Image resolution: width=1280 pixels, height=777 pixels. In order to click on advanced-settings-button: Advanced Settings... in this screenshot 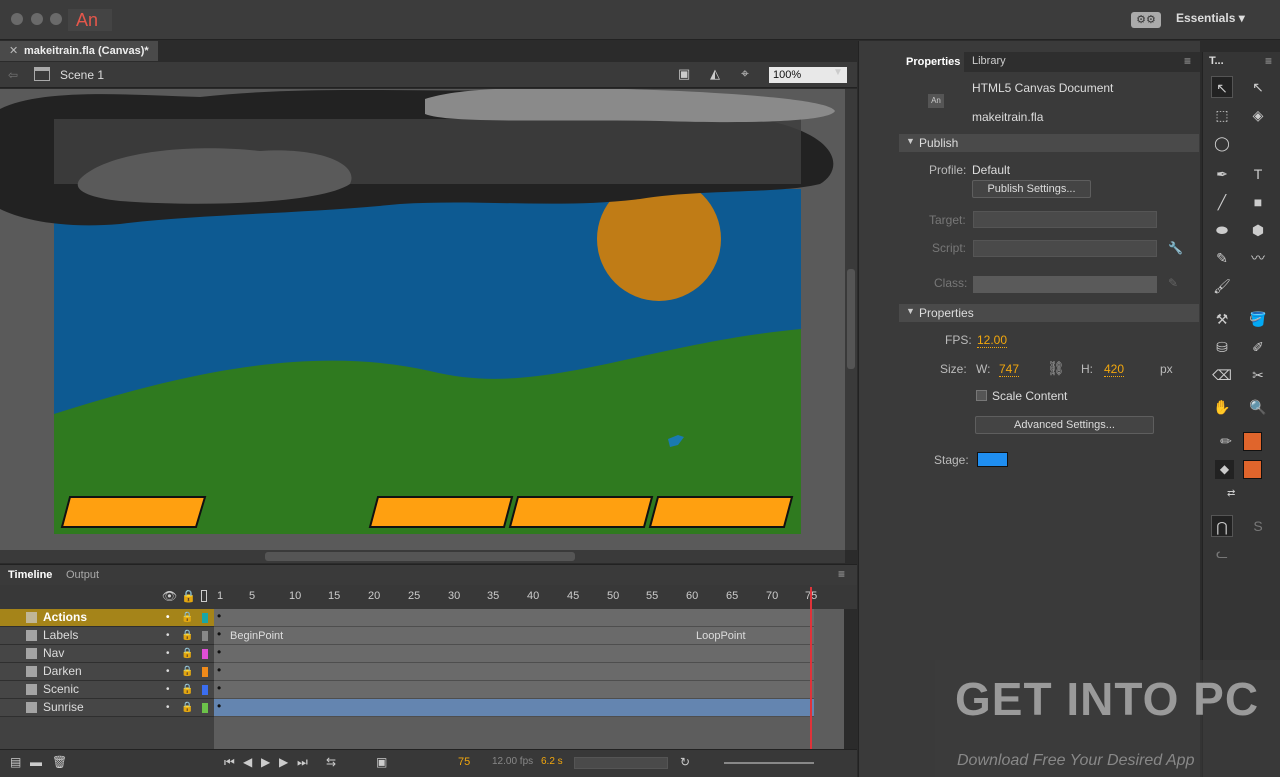, I will do `click(1064, 425)`.